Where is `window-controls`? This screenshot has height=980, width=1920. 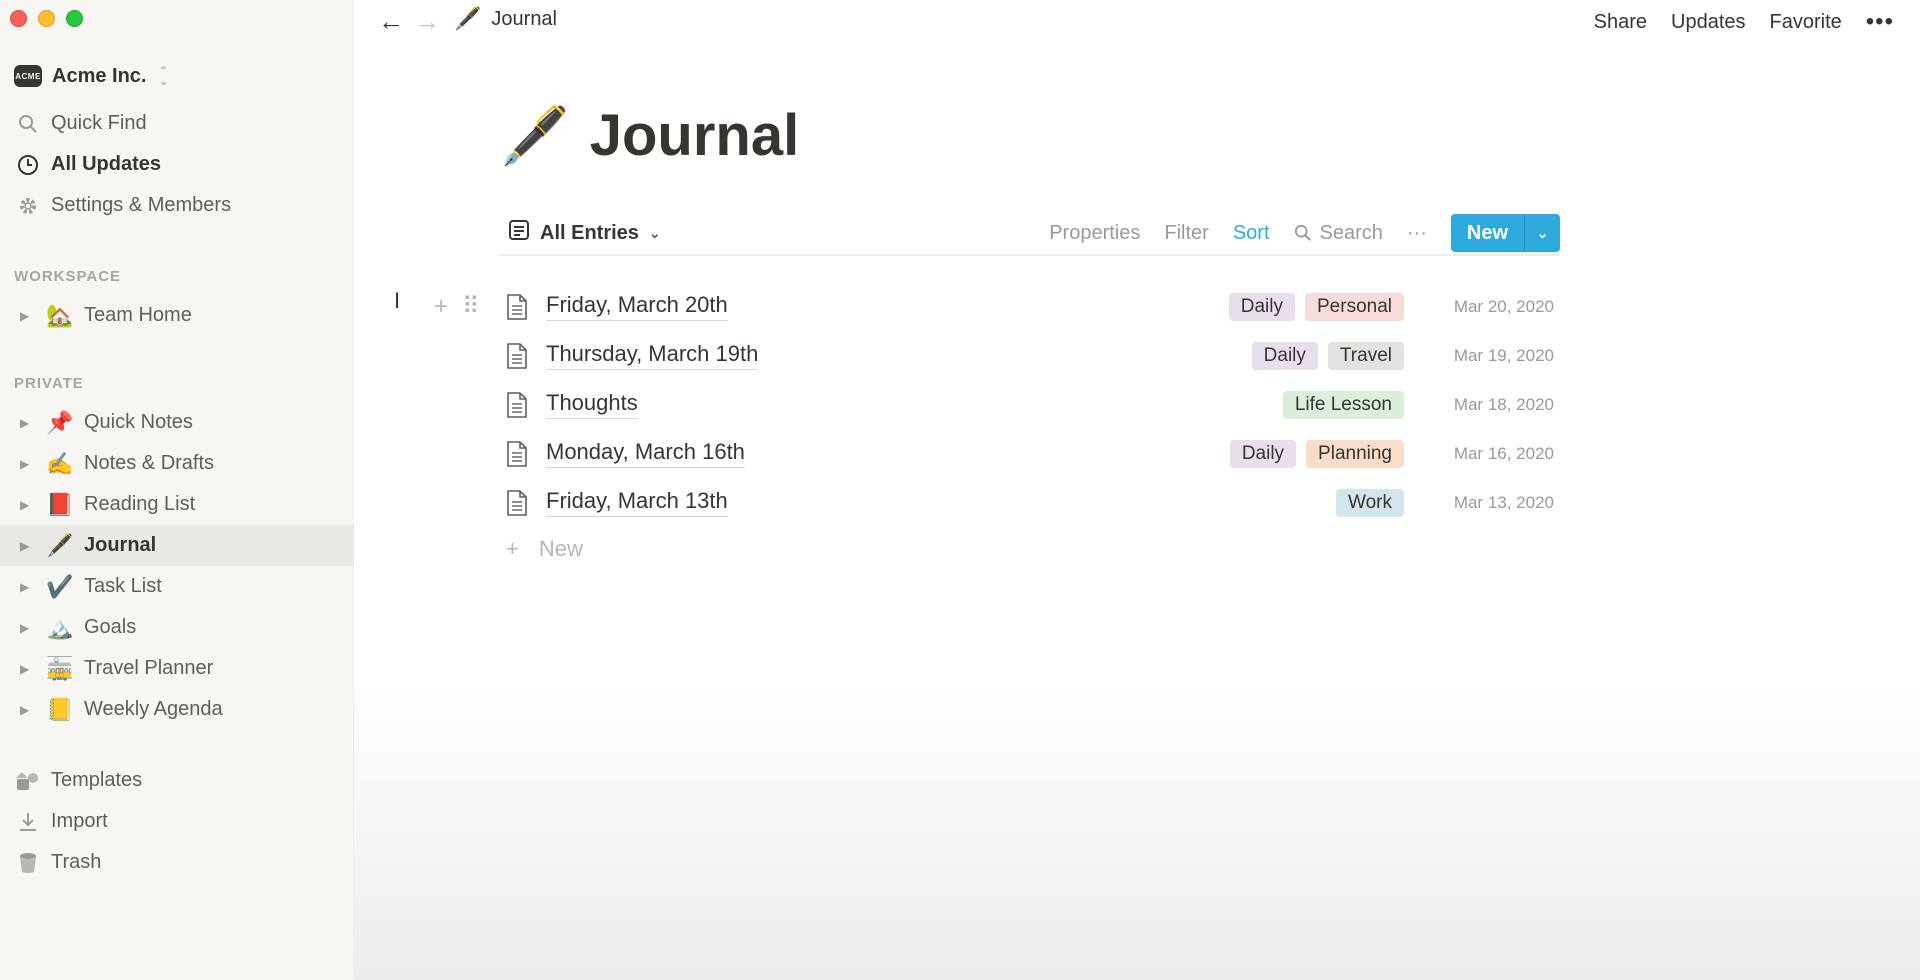
window-controls is located at coordinates (46, 18).